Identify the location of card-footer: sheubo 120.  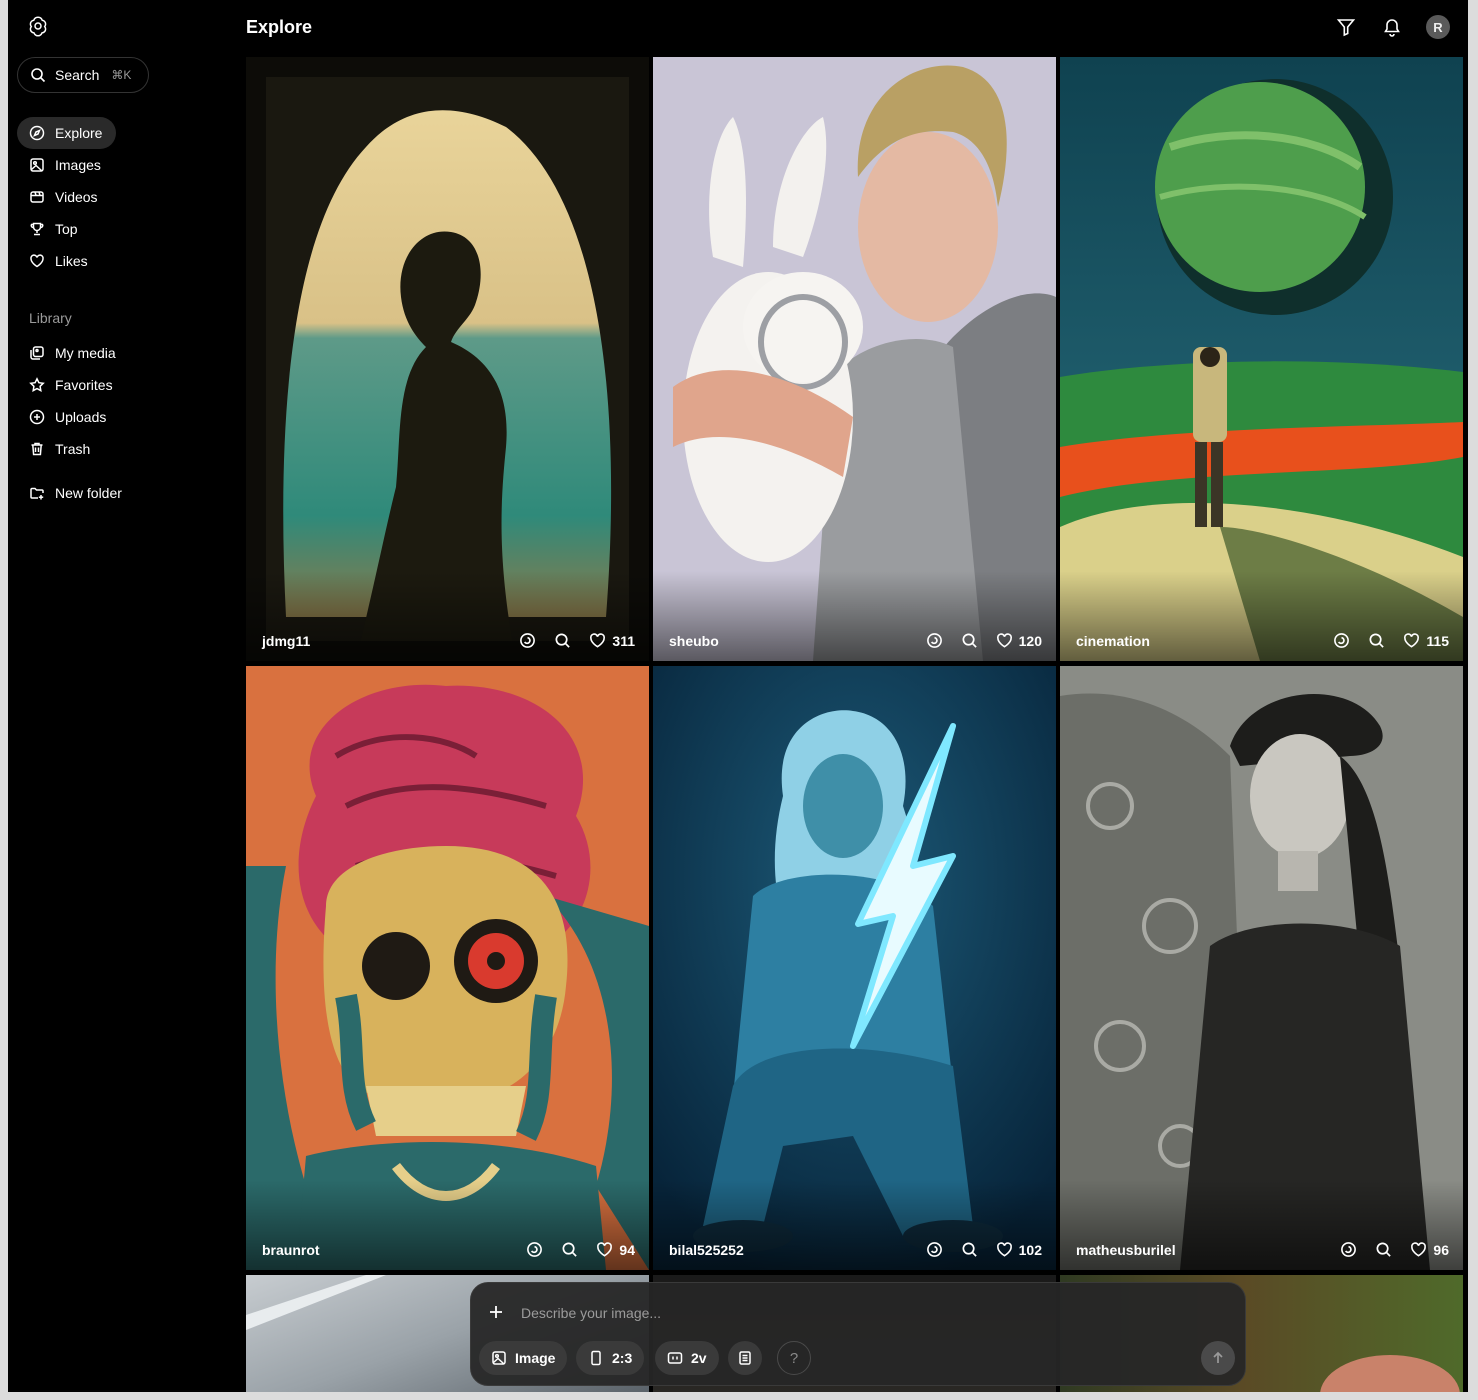
(855, 640).